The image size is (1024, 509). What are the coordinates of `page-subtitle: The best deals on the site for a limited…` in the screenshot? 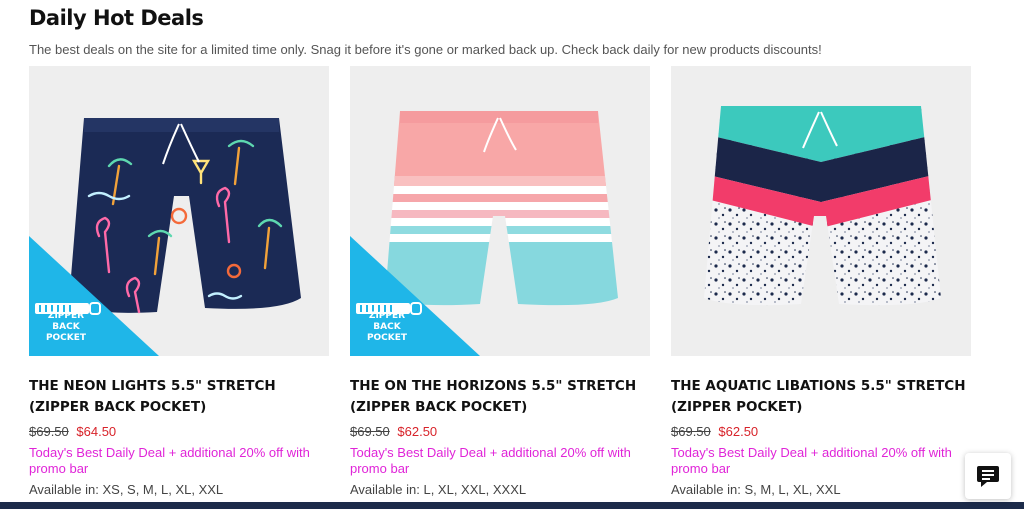 It's located at (425, 49).